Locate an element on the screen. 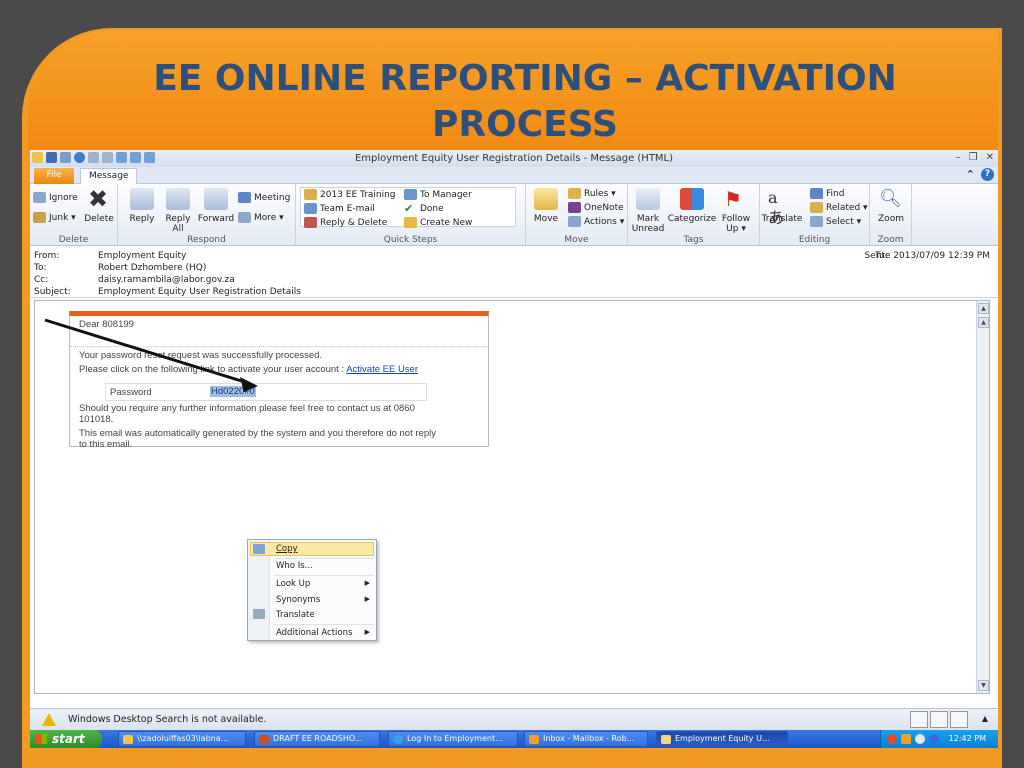 This screenshot has height=768, width=1024. annotation-arrow is located at coordinates (151, 355).